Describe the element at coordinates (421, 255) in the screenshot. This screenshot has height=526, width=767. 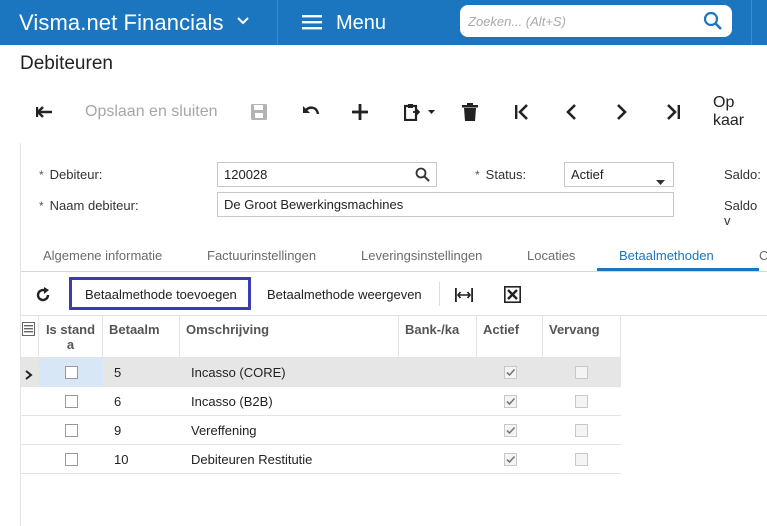
I see `tab-leveringsinstellingen: Leveringsinstellingen` at that location.